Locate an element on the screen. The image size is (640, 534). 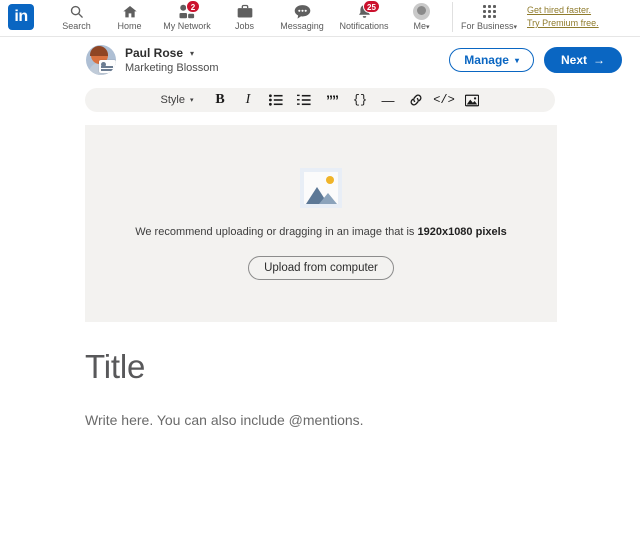
notifications-badge: 25 is located at coordinates (371, 6).